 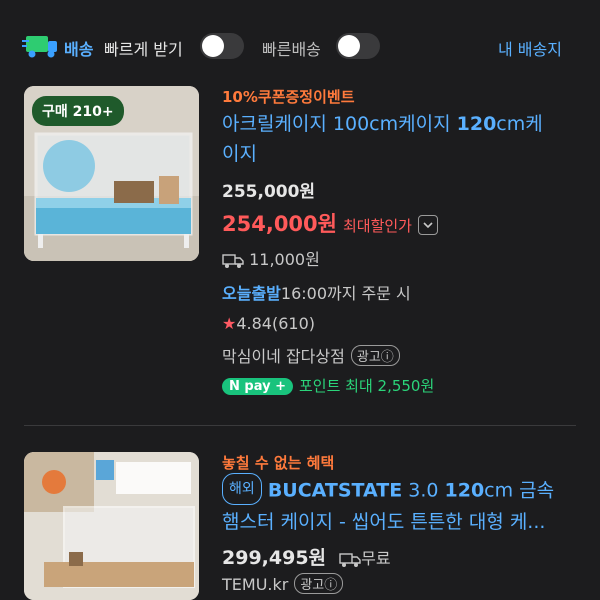 I want to click on metal-cage-image, so click(x=111, y=526).